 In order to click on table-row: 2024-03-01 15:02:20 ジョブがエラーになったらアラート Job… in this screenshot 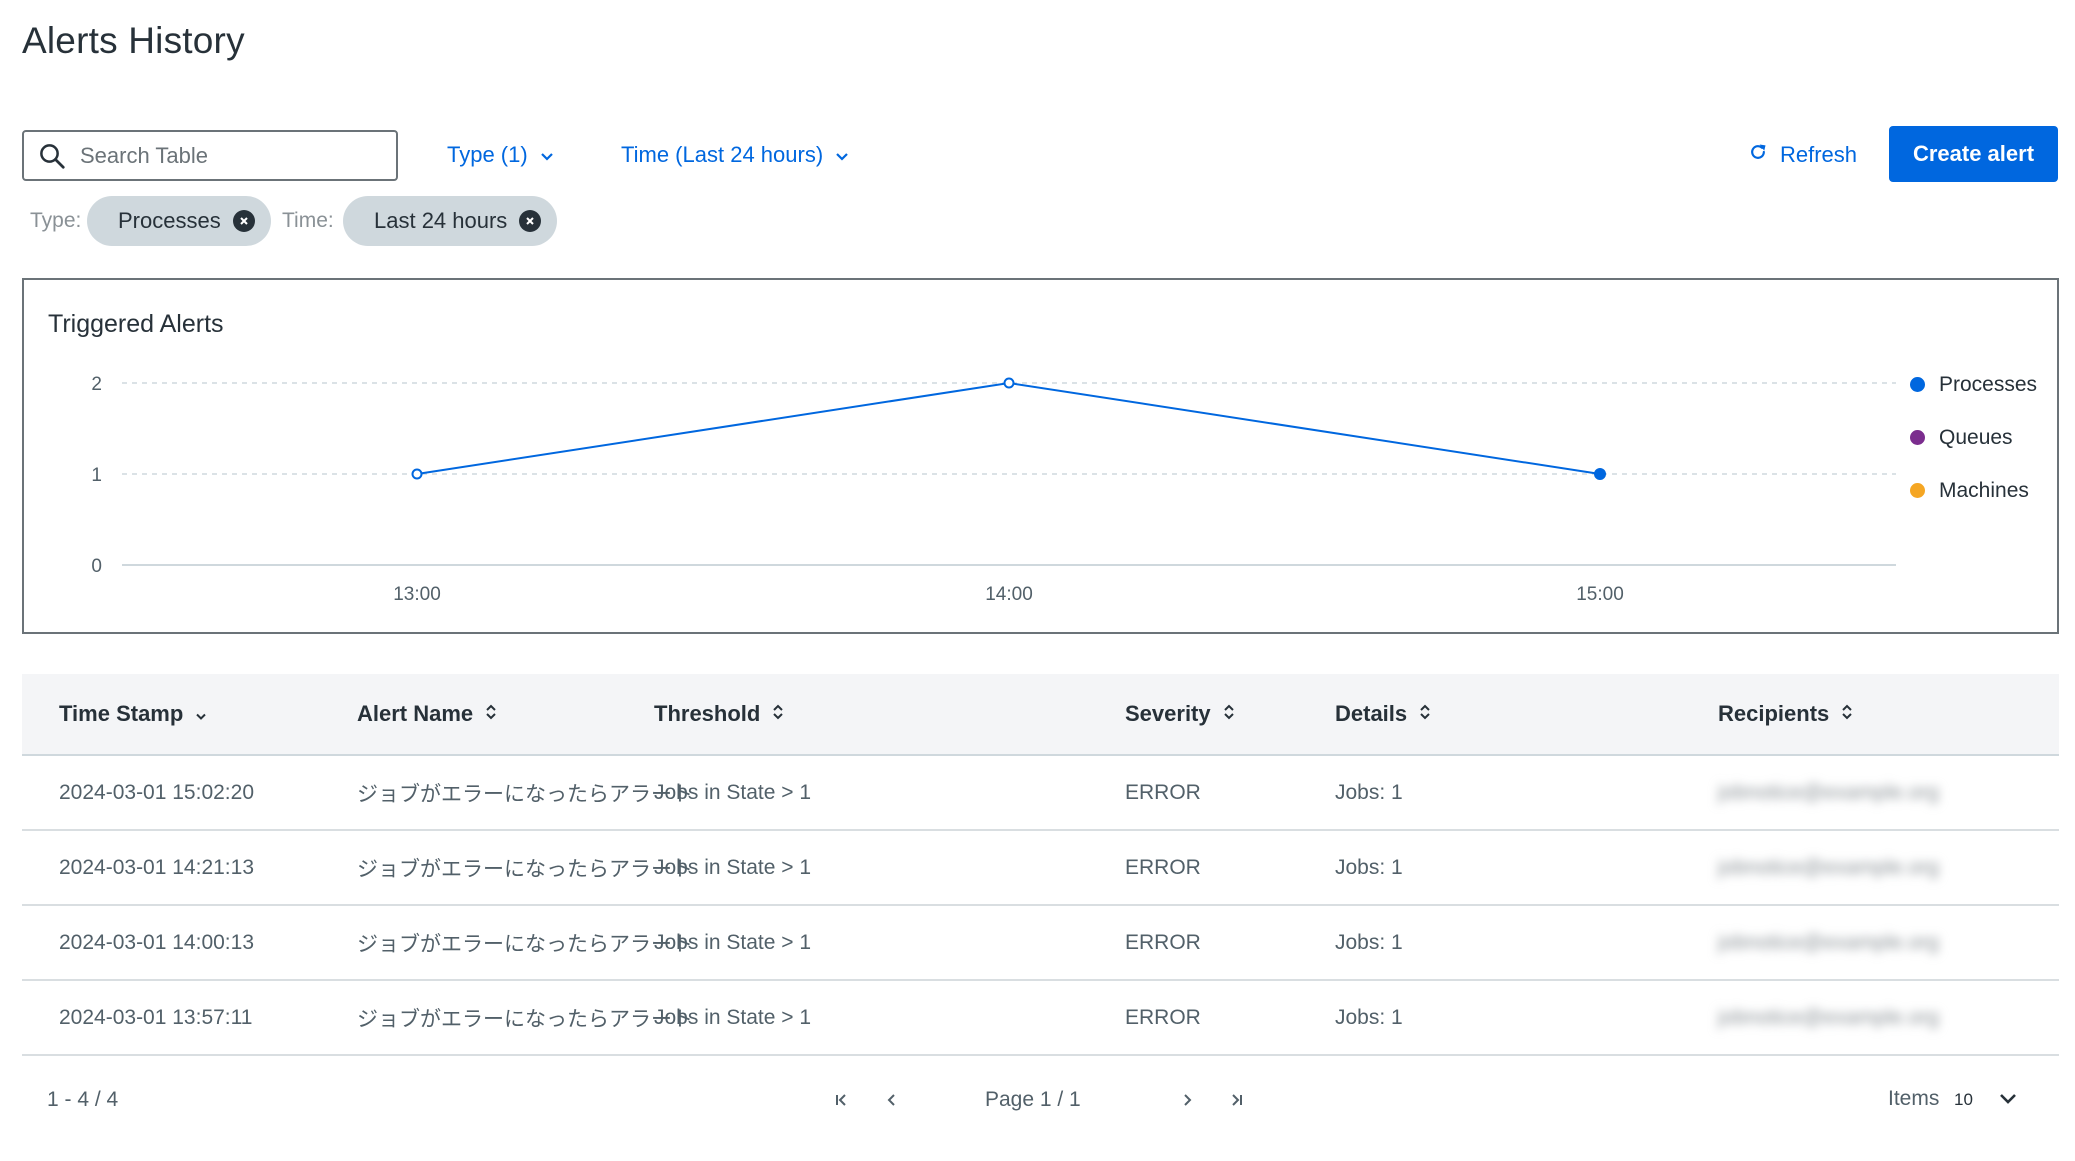, I will do `click(1040, 793)`.